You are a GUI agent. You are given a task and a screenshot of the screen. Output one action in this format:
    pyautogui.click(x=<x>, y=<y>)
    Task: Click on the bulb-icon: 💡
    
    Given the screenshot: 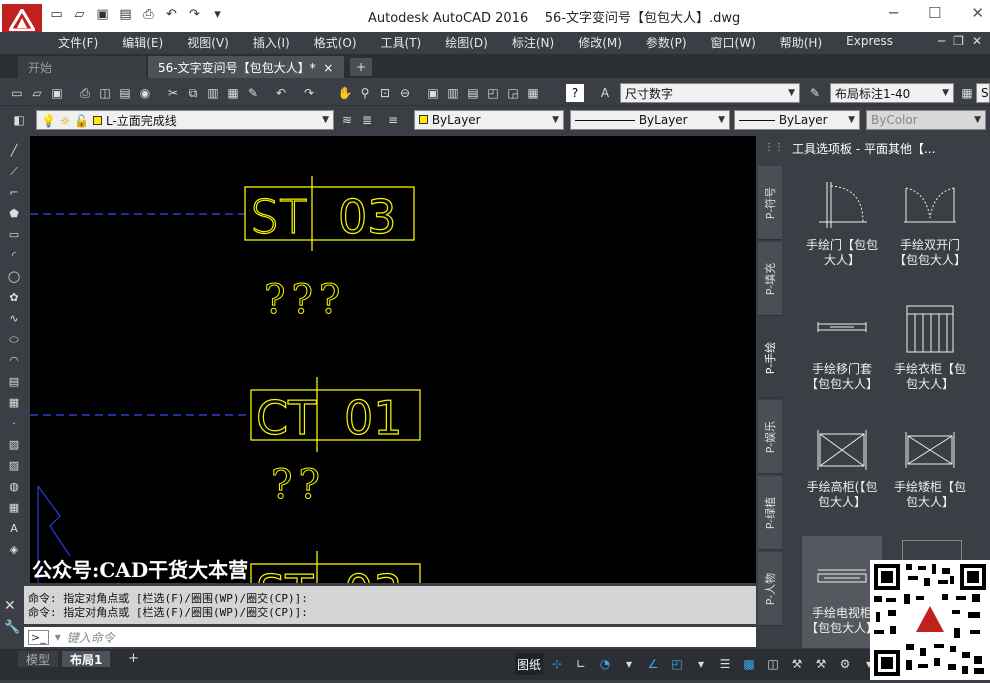 What is the action you would take?
    pyautogui.click(x=48, y=121)
    